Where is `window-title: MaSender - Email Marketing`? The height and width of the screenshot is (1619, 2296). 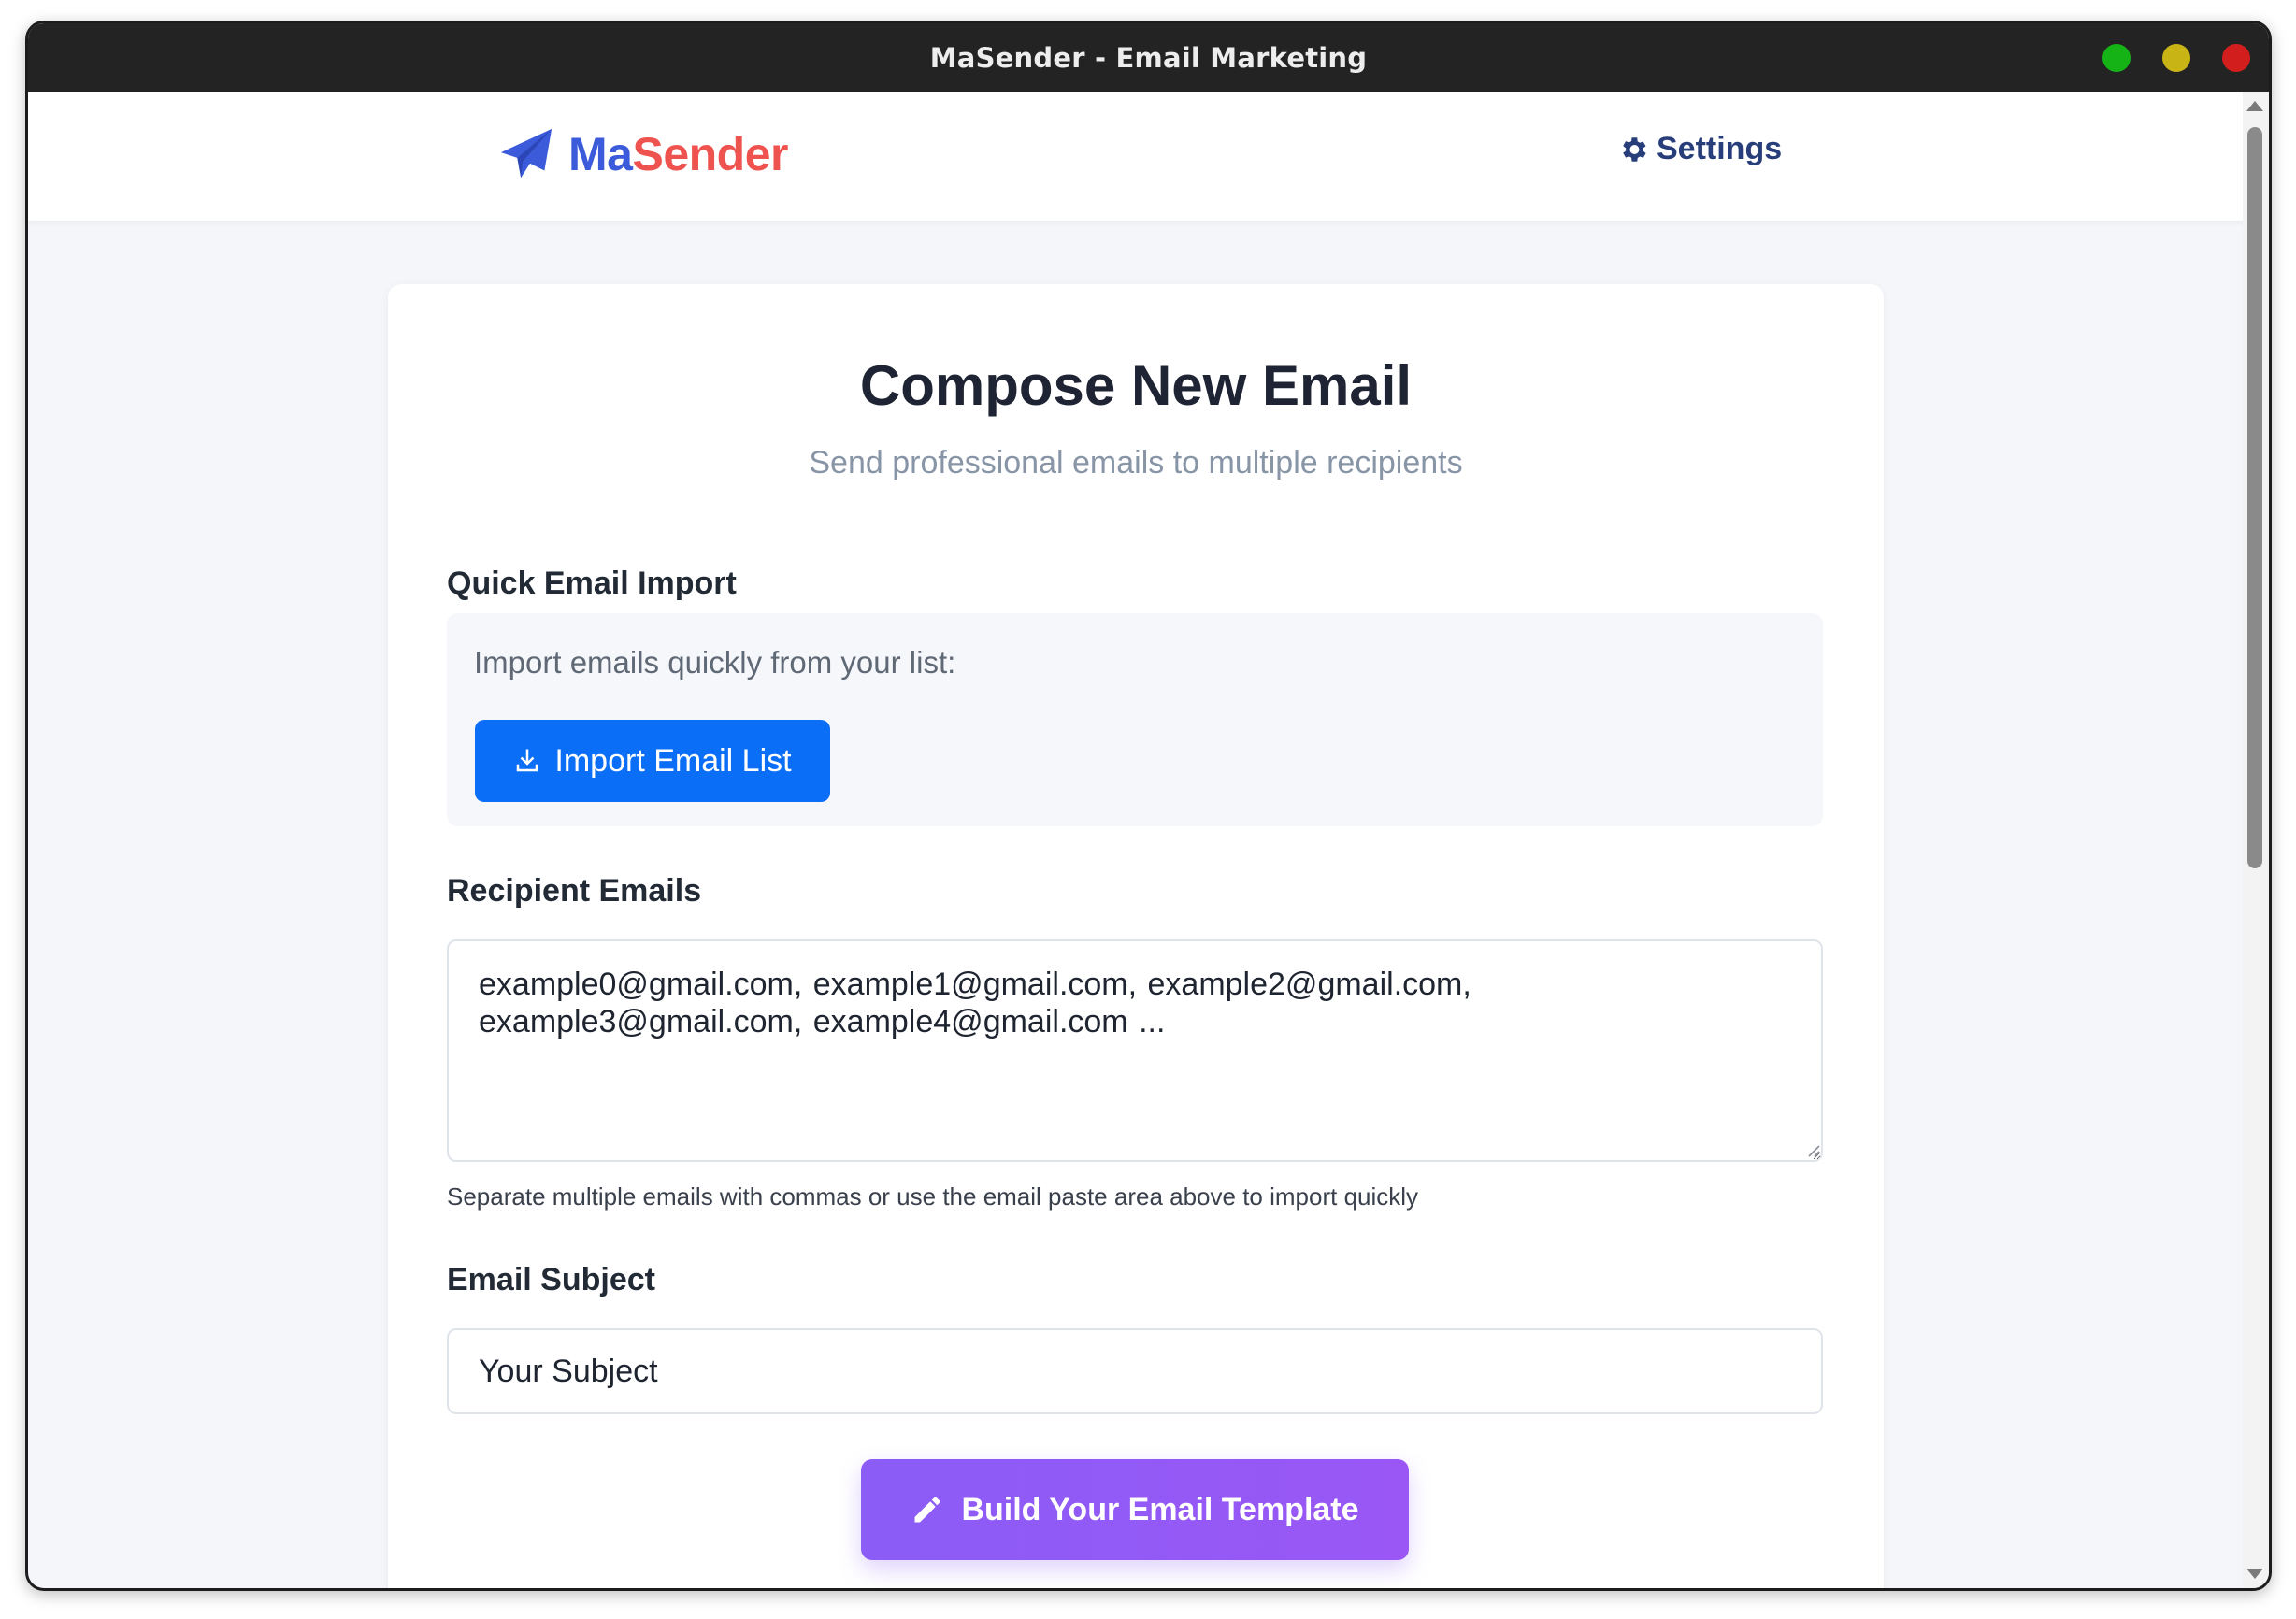
window-title: MaSender - Email Marketing is located at coordinates (1148, 57).